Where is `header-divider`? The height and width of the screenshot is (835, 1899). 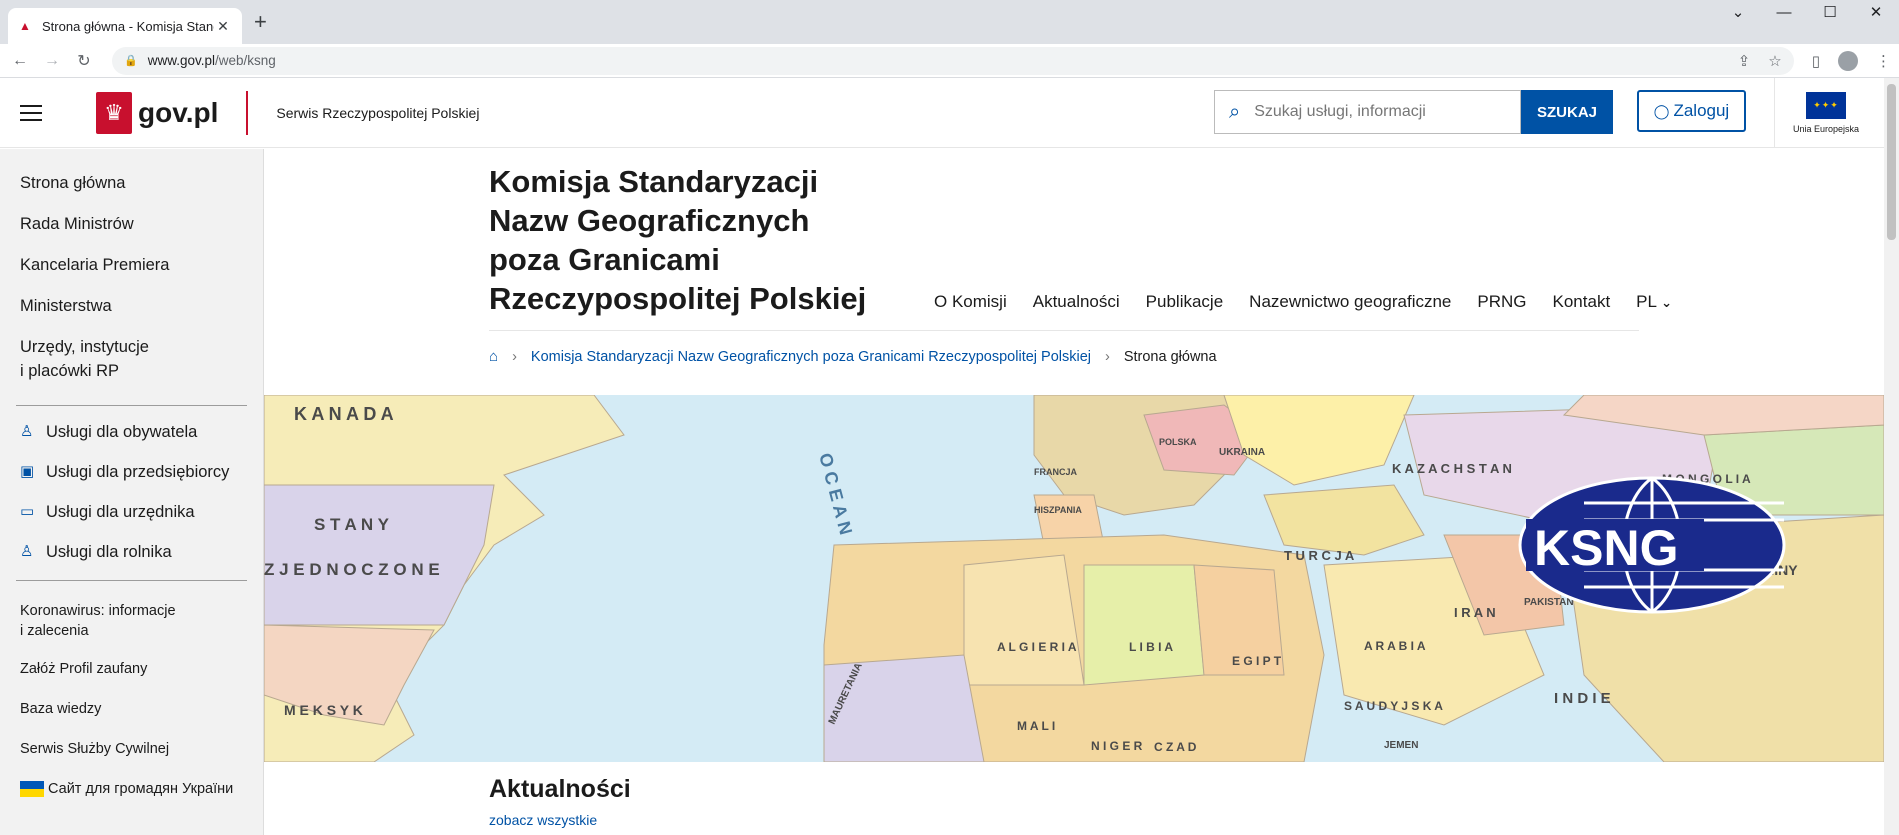
header-divider is located at coordinates (1064, 330).